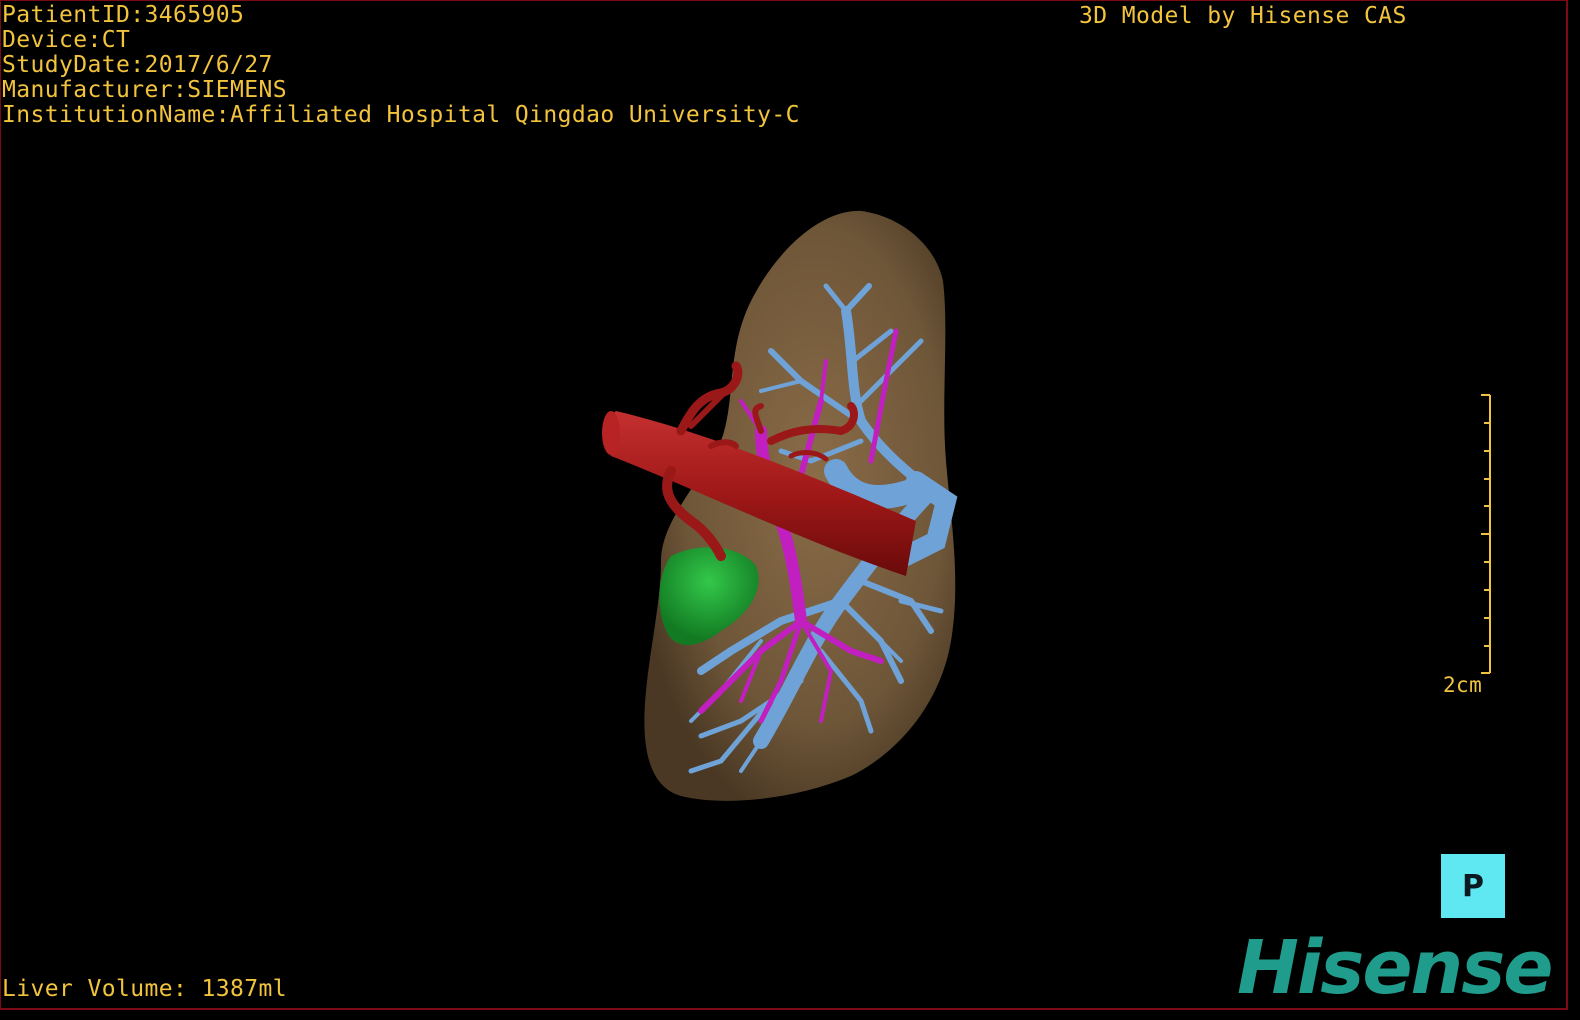 The width and height of the screenshot is (1580, 1020). Describe the element at coordinates (1486, 534) in the screenshot. I see `scale-ruler` at that location.